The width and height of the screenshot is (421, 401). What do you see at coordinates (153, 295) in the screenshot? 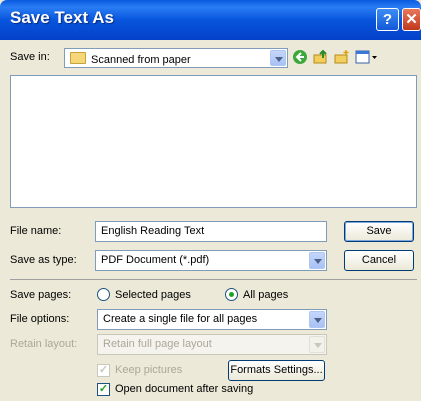
I see `selected-pages-label: Selected pages` at bounding box center [153, 295].